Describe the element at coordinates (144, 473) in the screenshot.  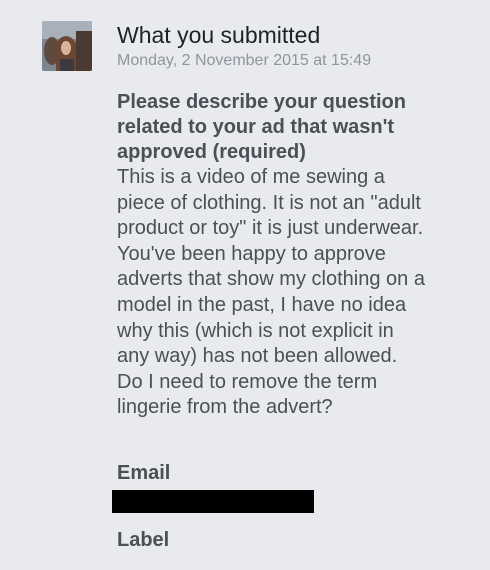
I see `email-label: Email` at that location.